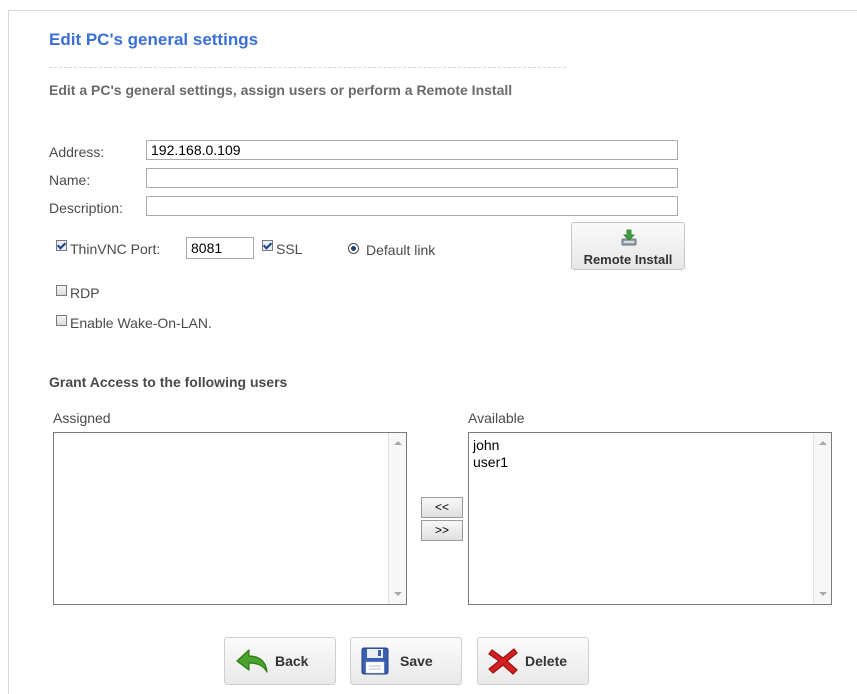 The image size is (857, 694). Describe the element at coordinates (220, 248) in the screenshot. I see `thinvnc-port-input` at that location.